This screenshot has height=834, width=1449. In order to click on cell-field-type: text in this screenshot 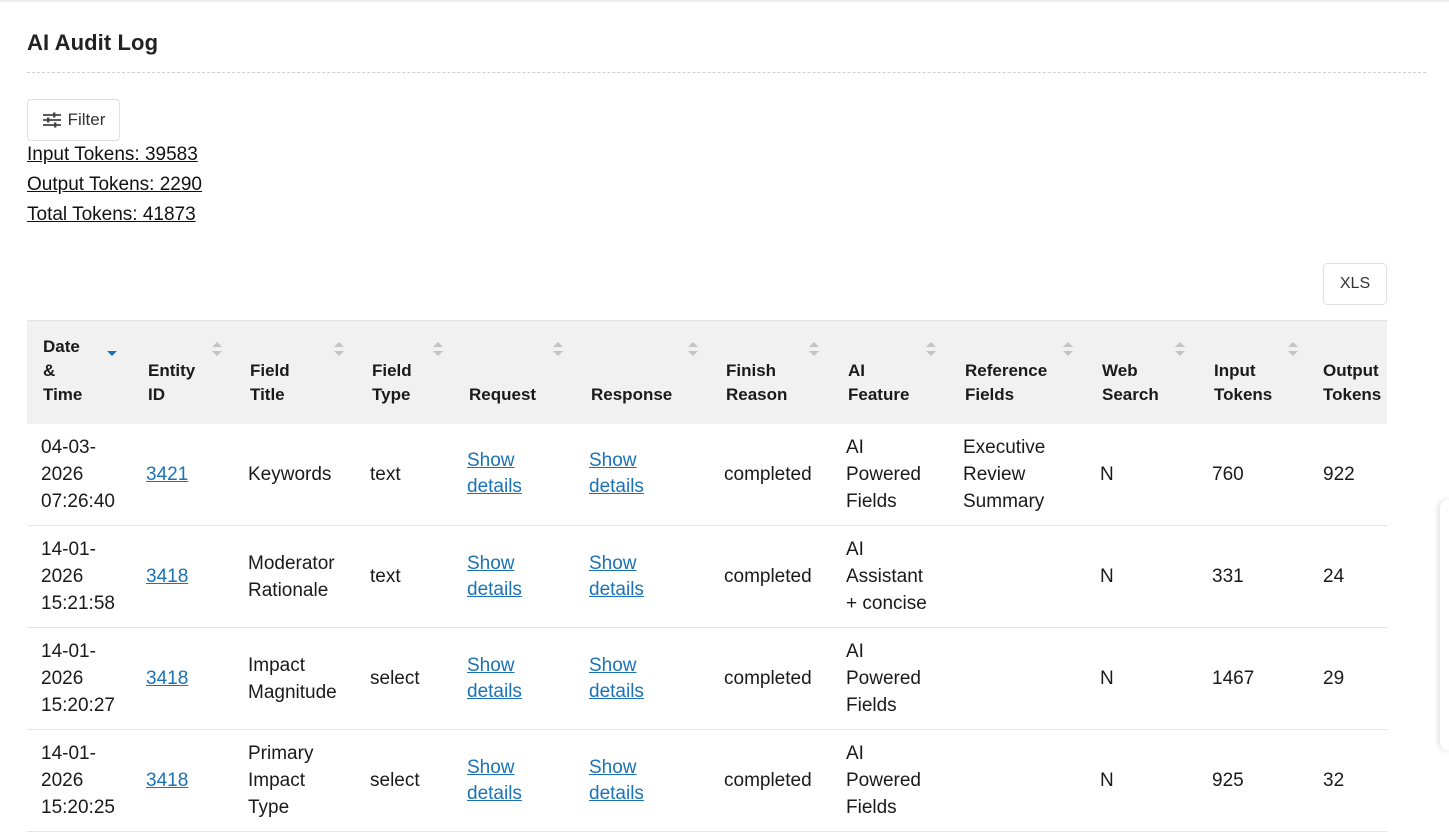, I will do `click(385, 474)`.